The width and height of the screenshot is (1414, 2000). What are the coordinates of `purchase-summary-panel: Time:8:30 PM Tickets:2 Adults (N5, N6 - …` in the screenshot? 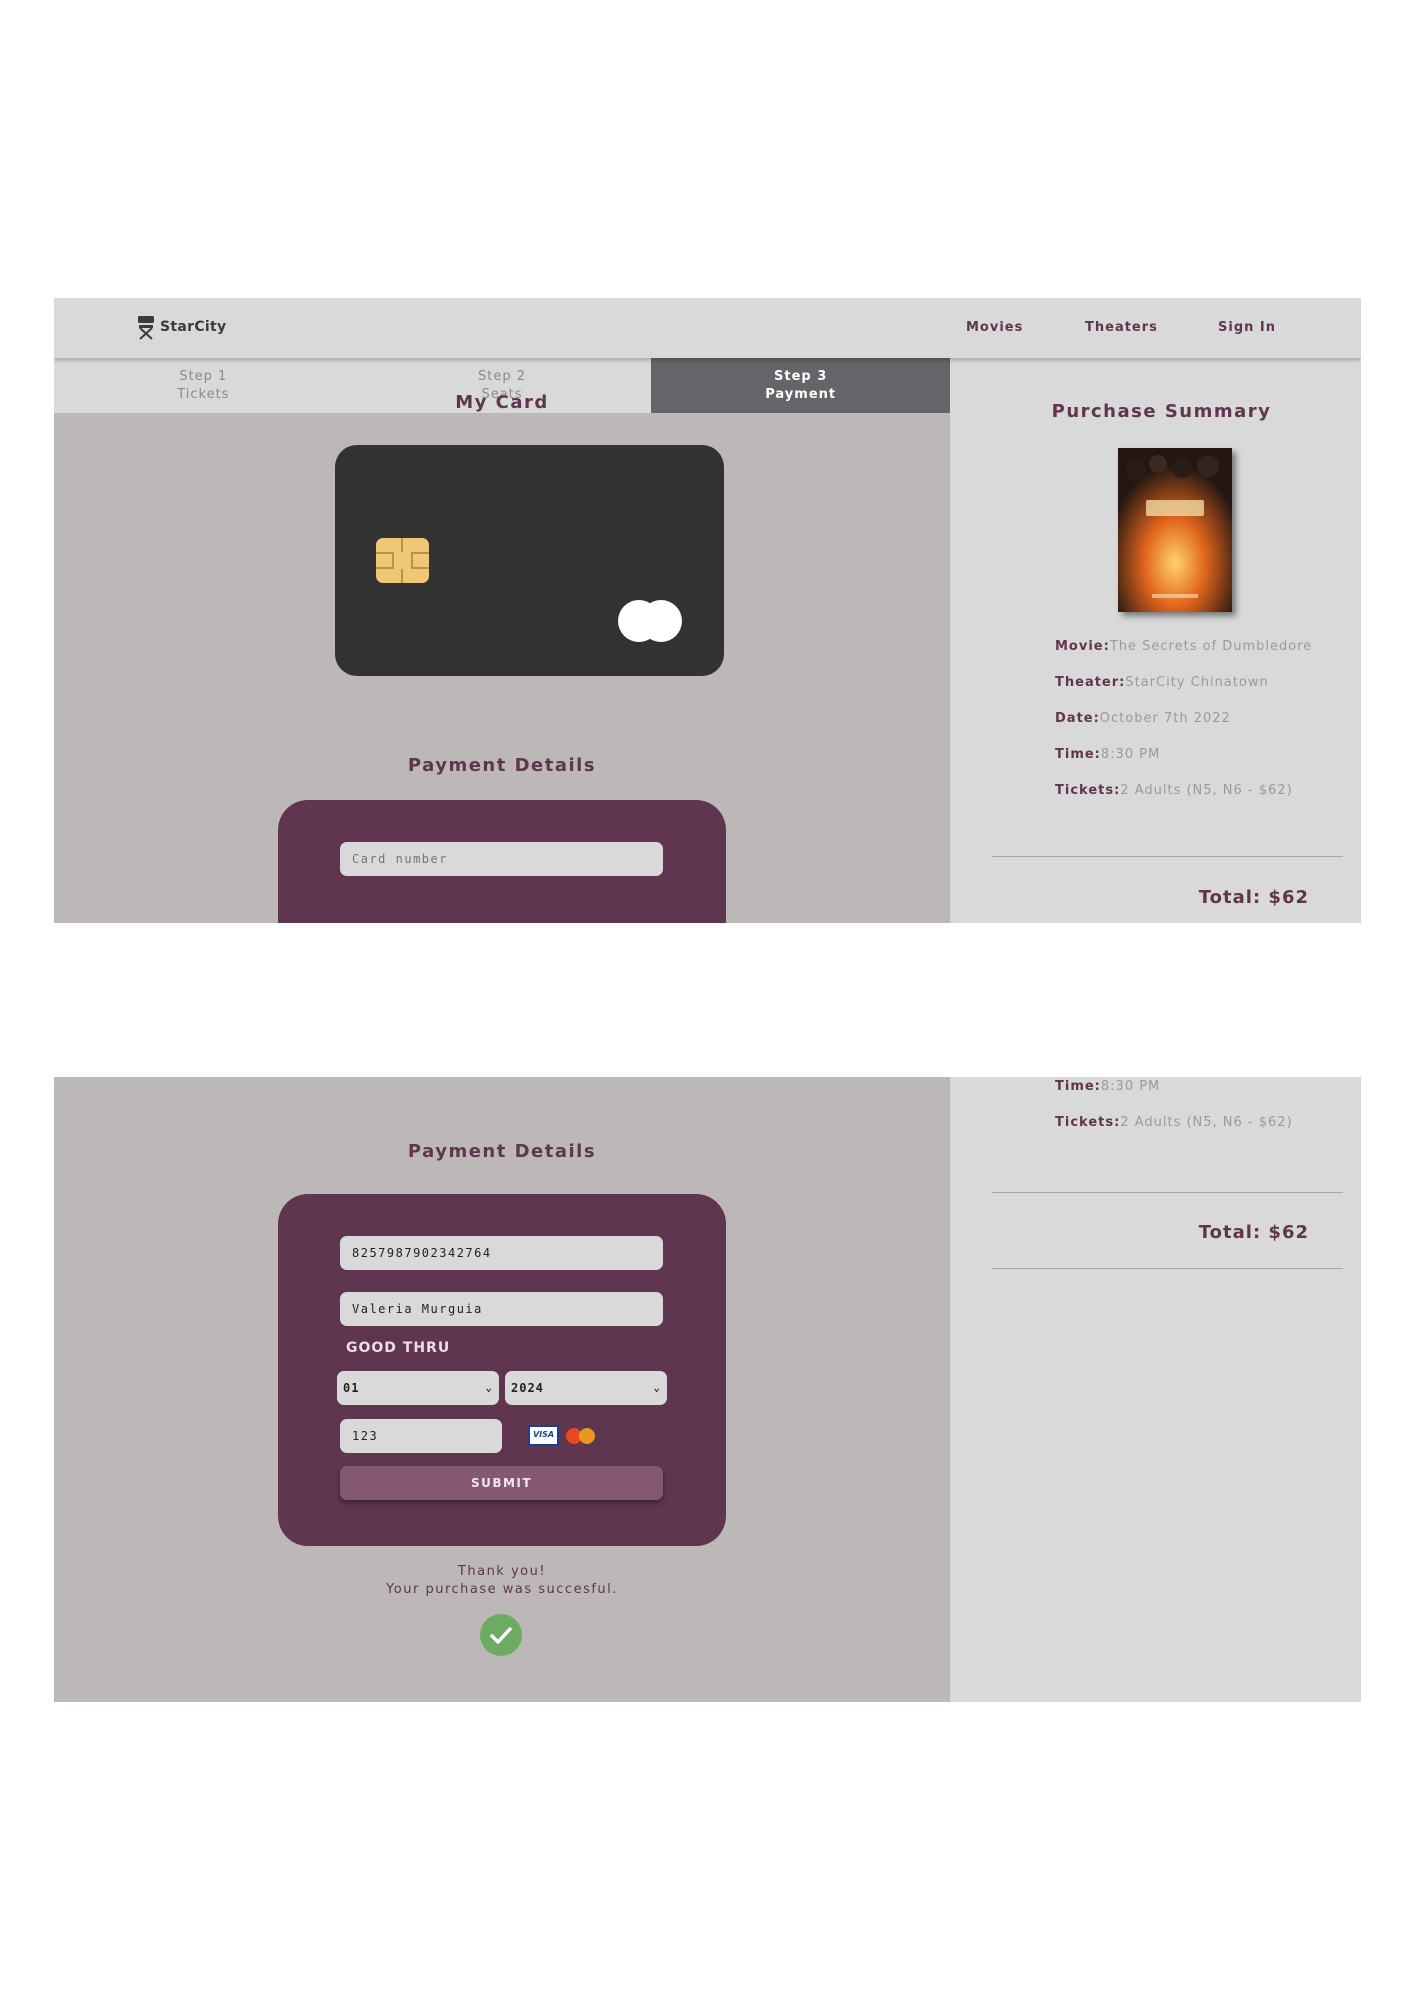 It's located at (1155, 1389).